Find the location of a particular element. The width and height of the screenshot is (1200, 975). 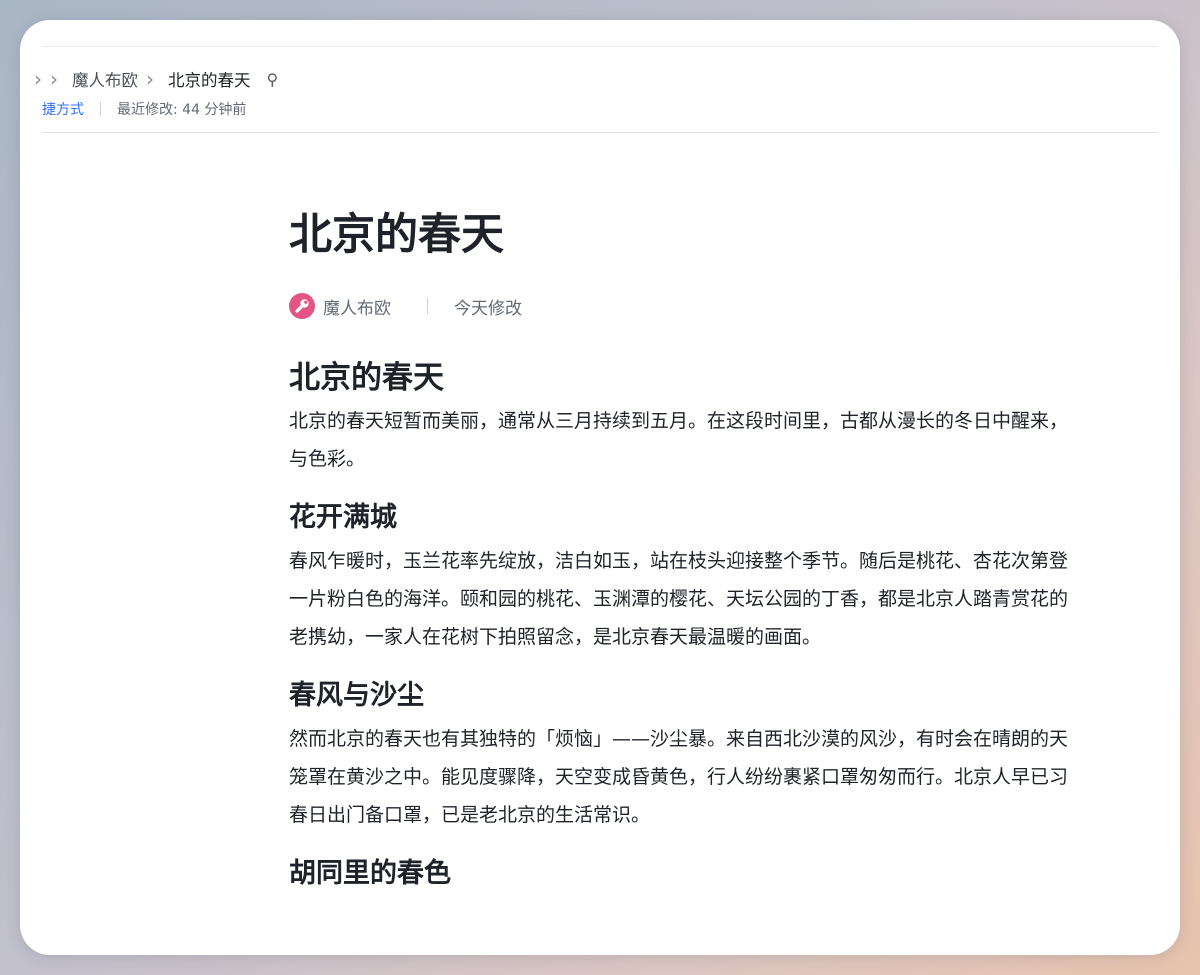

header-meta: 捷方式 最近修改: 44 分钟前 is located at coordinates (144, 109).